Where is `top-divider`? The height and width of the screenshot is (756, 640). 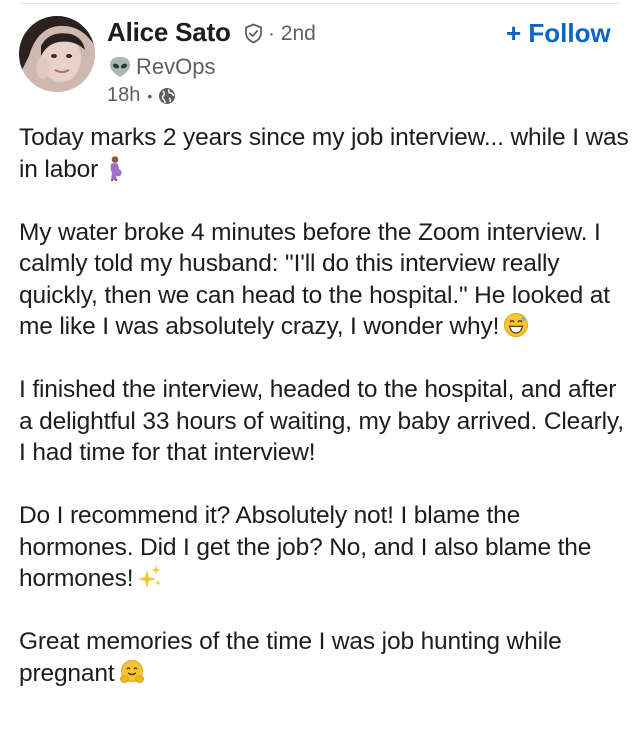 top-divider is located at coordinates (320, 3).